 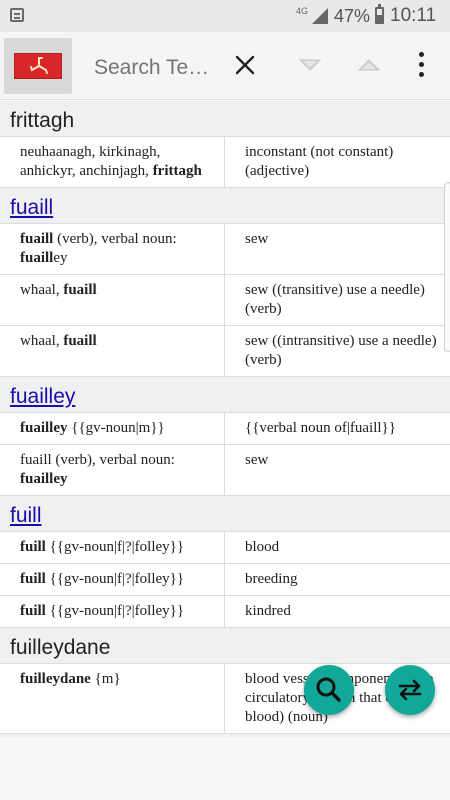 I want to click on translation-text: kindred, so click(x=268, y=611).